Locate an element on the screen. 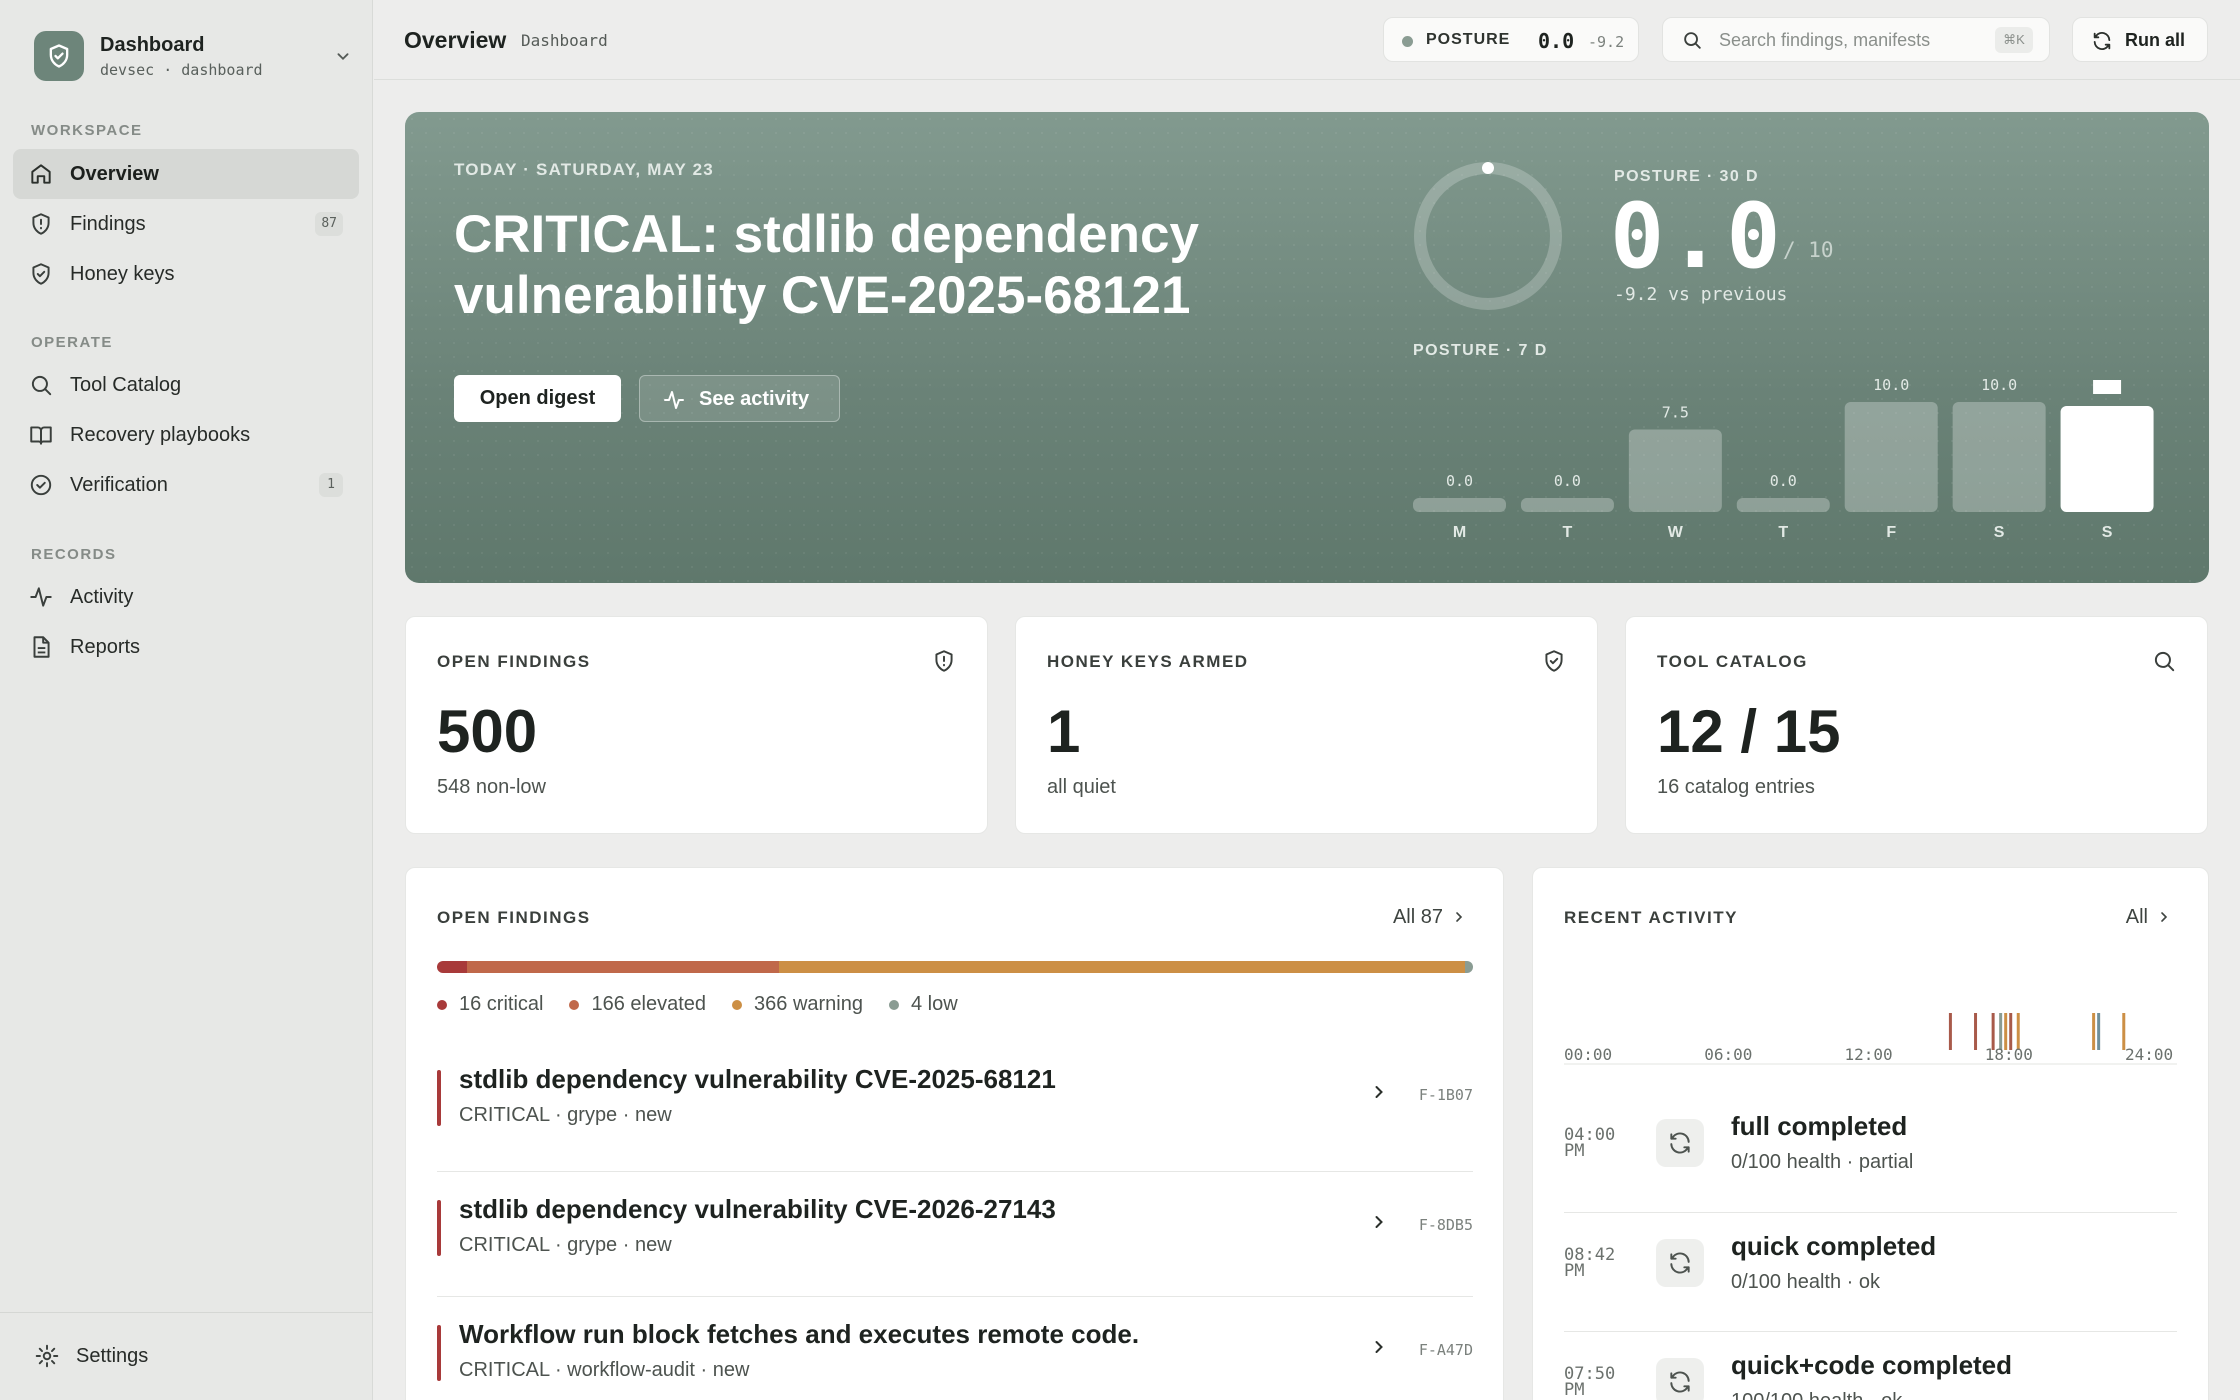 The height and width of the screenshot is (1400, 2240). stat-card-tool-catalog: TOOL CATALOG 12 / 15 16 catalog entries is located at coordinates (1916, 725).